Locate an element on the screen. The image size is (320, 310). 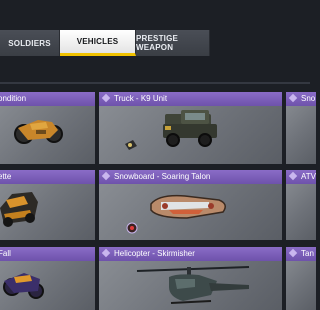
vehicle-card-ette: ette is located at coordinates (47, 205).